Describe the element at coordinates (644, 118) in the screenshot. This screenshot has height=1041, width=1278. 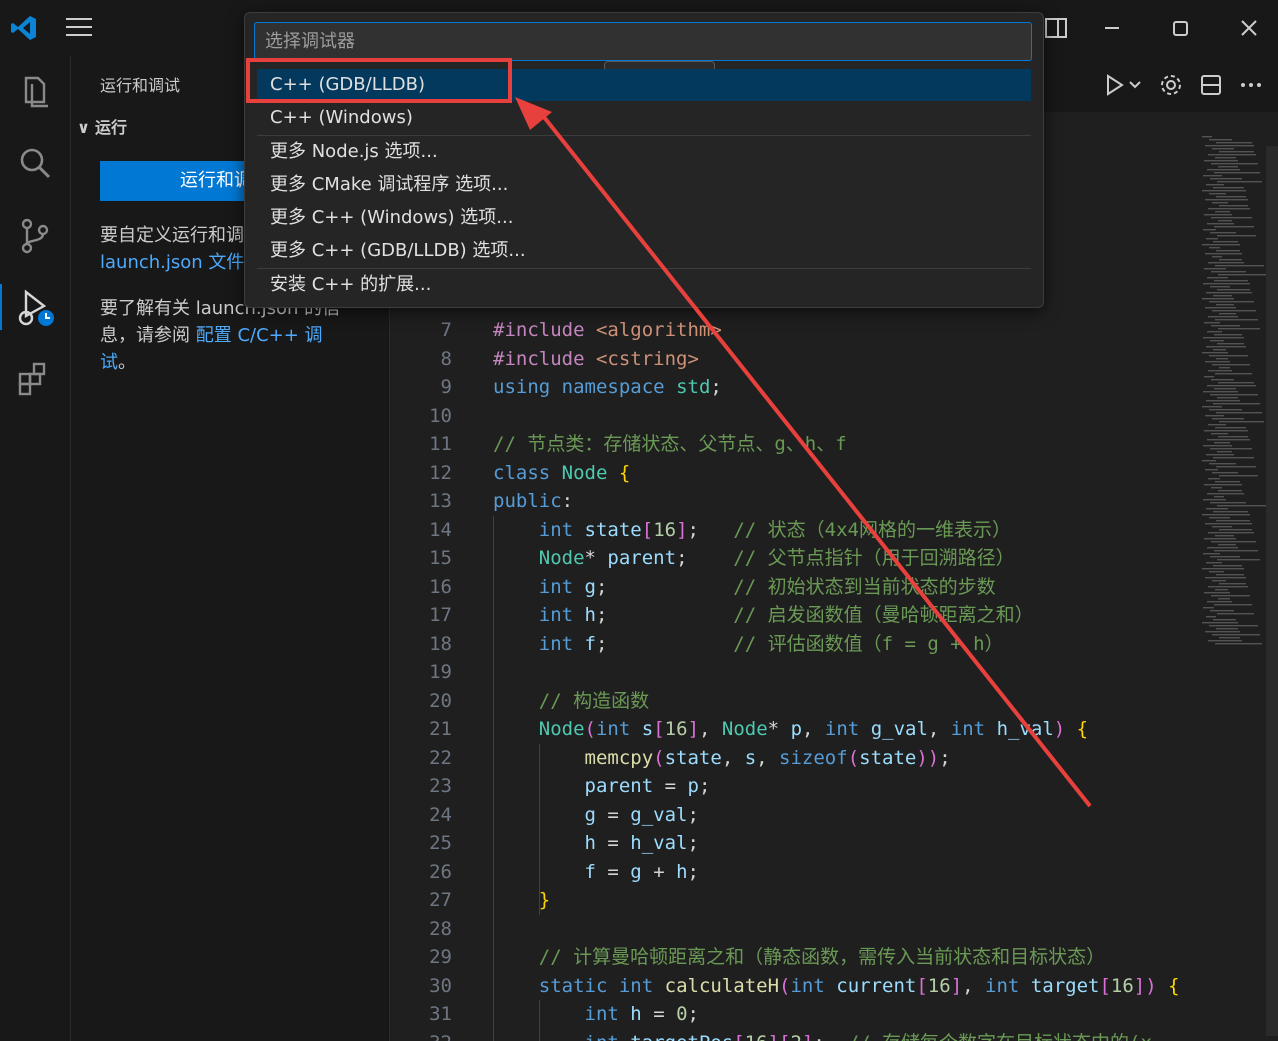
I see `debugger-option-windows: C++ (Windows)` at that location.